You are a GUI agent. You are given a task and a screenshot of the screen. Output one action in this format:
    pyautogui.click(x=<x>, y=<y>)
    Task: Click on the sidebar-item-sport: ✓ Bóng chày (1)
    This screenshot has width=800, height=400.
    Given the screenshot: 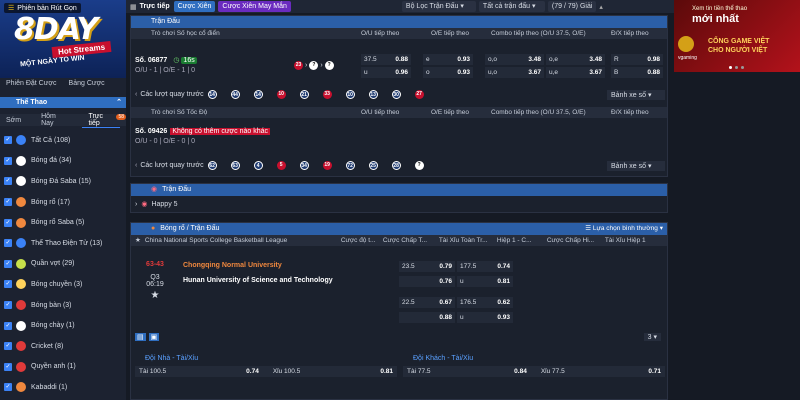 What is the action you would take?
    pyautogui.click(x=64, y=325)
    